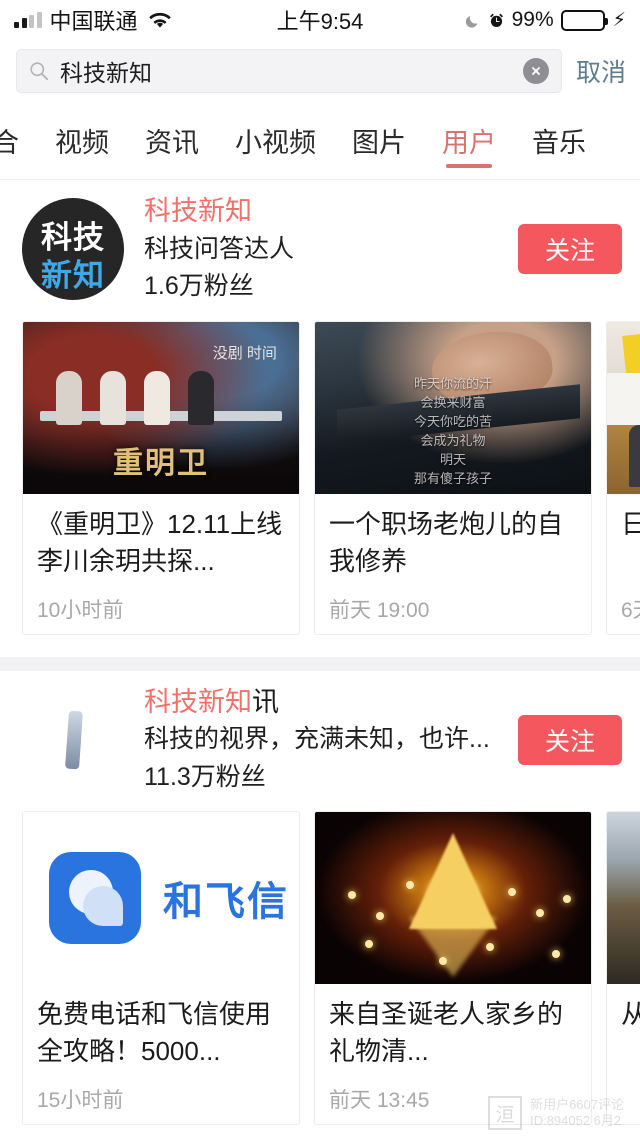 This screenshot has width=640, height=1138. What do you see at coordinates (379, 610) in the screenshot?
I see `card-timestamp: 前天 19:00` at bounding box center [379, 610].